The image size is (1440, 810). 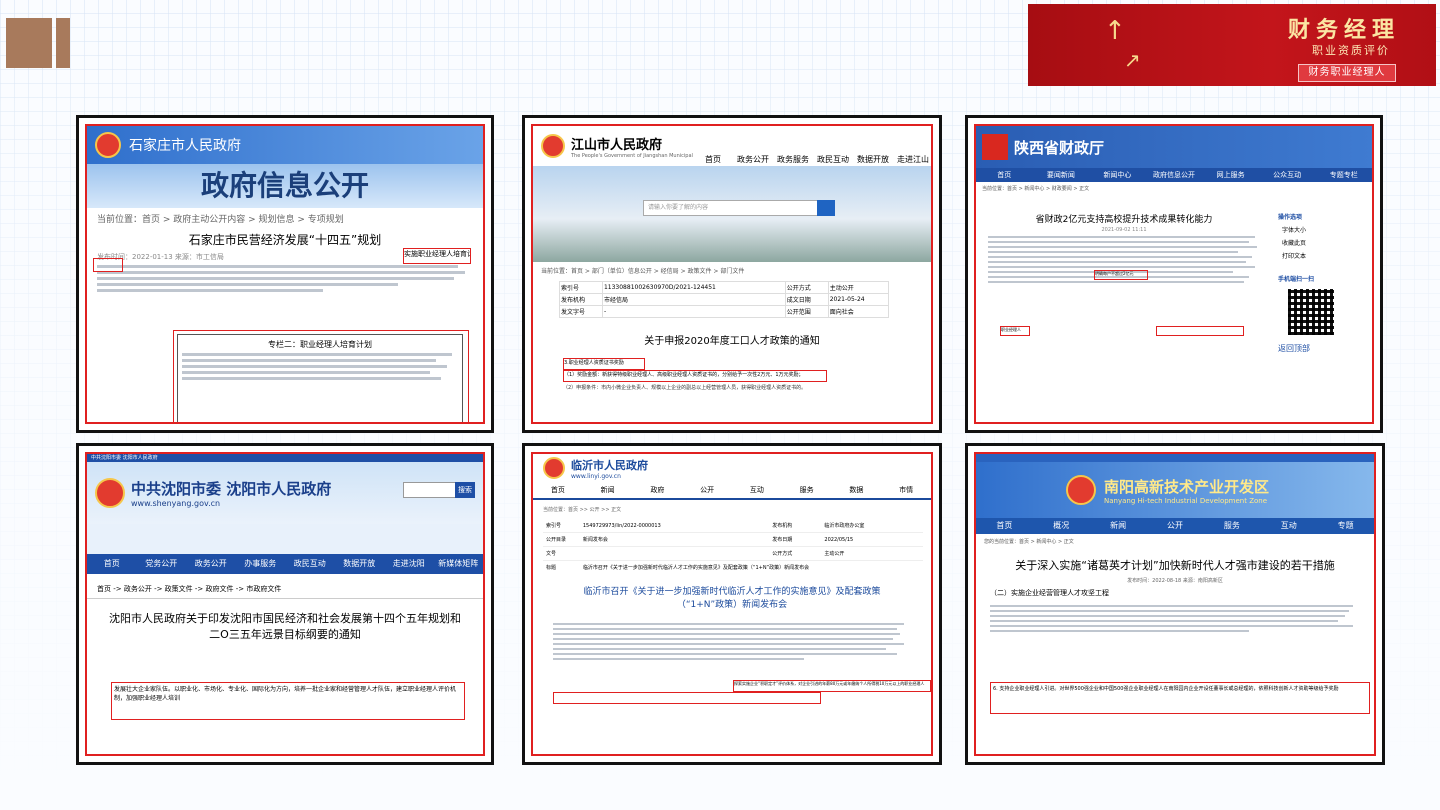 I want to click on site-header: 临沂市人民政府 www.linyi.gov.cn, so click(x=732, y=468).